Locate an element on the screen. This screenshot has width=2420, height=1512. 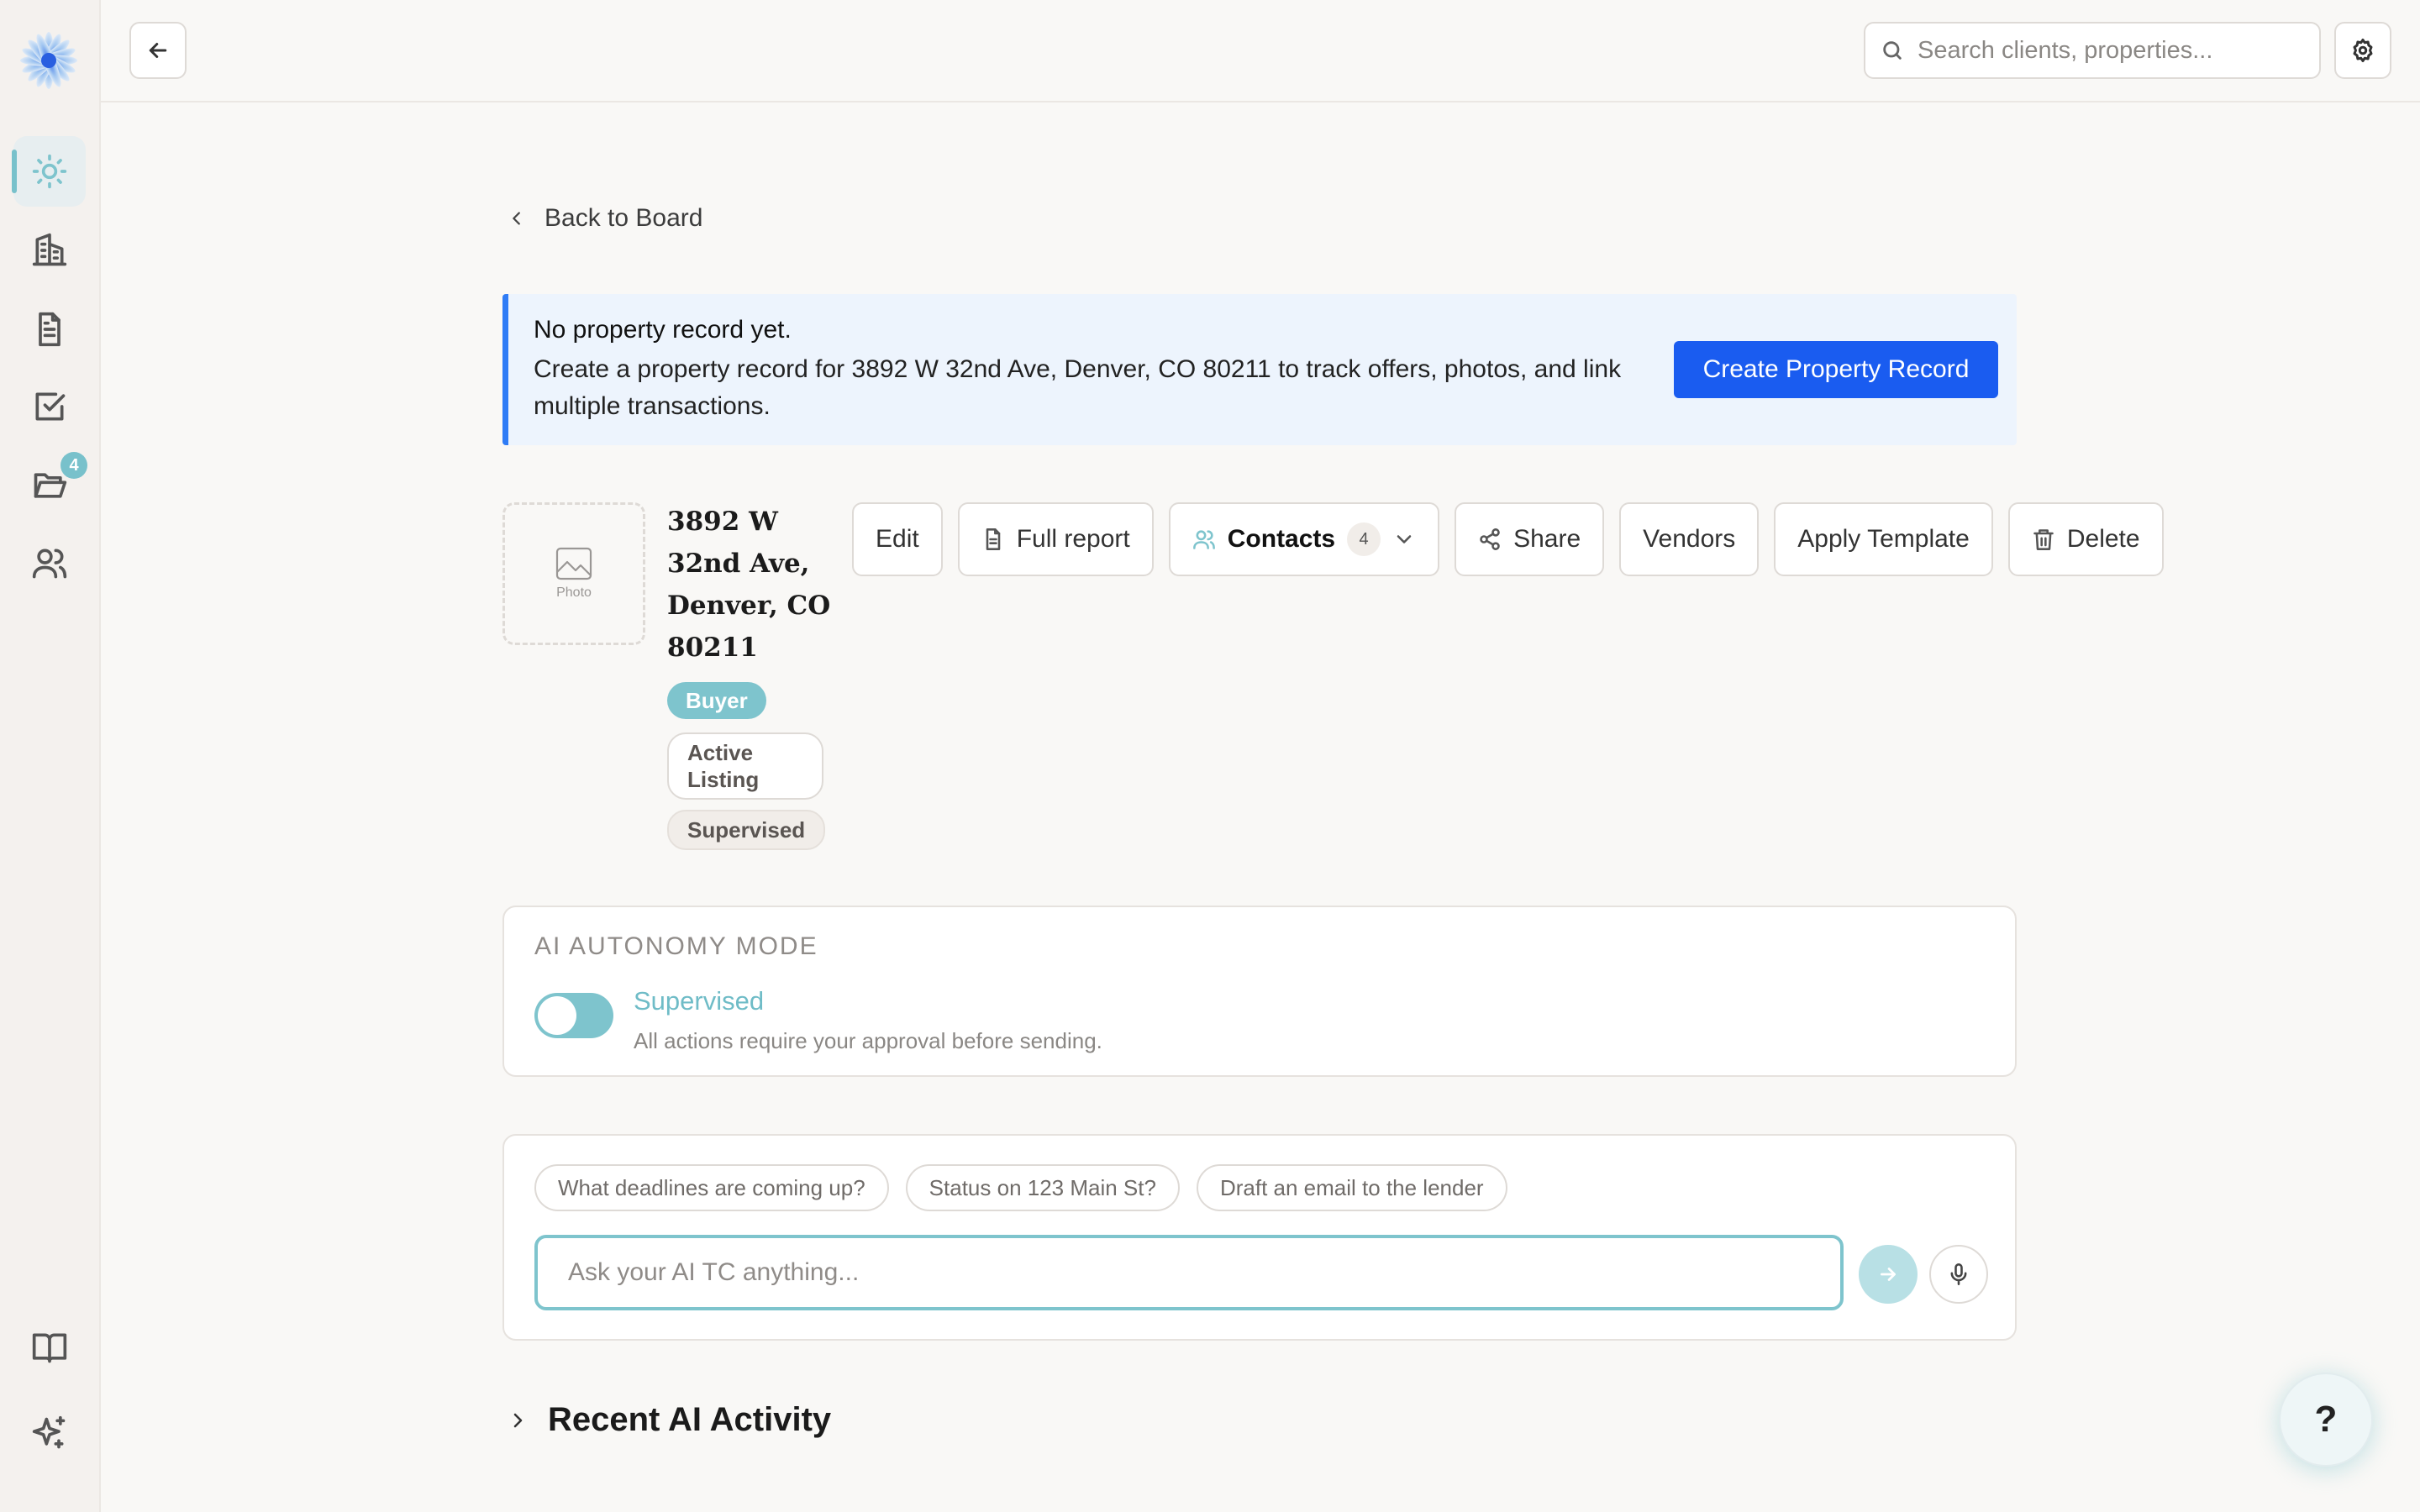
vendors-button: Vendors is located at coordinates (1689, 539).